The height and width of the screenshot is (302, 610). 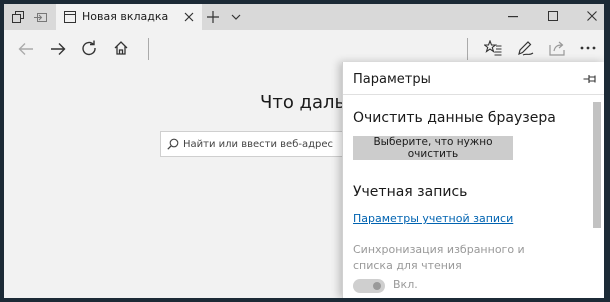 What do you see at coordinates (597, 165) in the screenshot?
I see `settings-scrollbar` at bounding box center [597, 165].